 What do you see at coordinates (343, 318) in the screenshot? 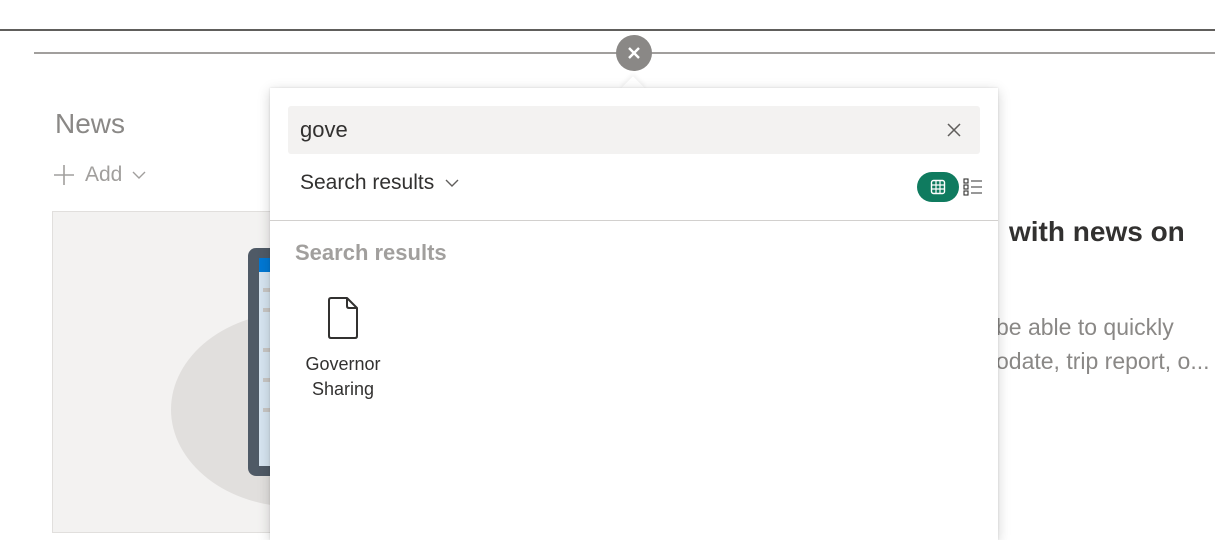
I see `file-icon` at bounding box center [343, 318].